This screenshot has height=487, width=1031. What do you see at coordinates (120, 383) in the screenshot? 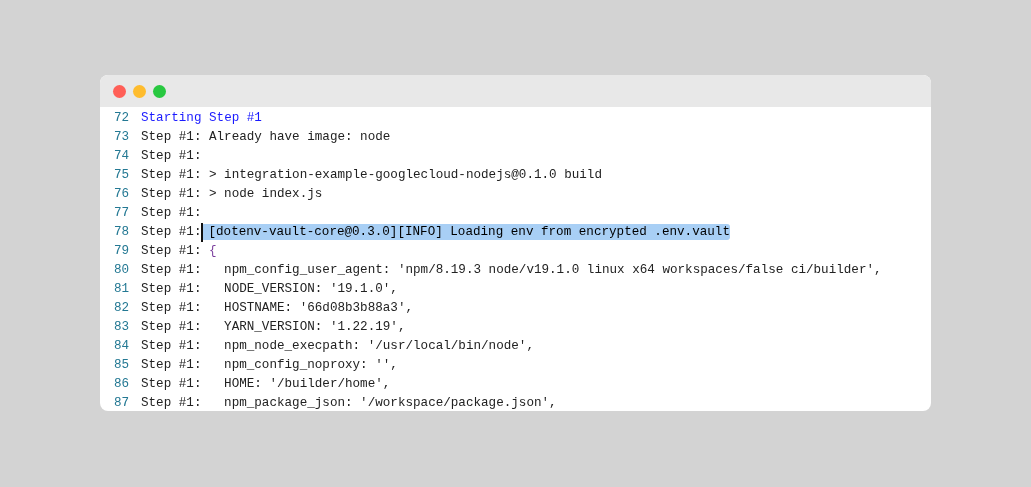
I see `line-number: 86` at bounding box center [120, 383].